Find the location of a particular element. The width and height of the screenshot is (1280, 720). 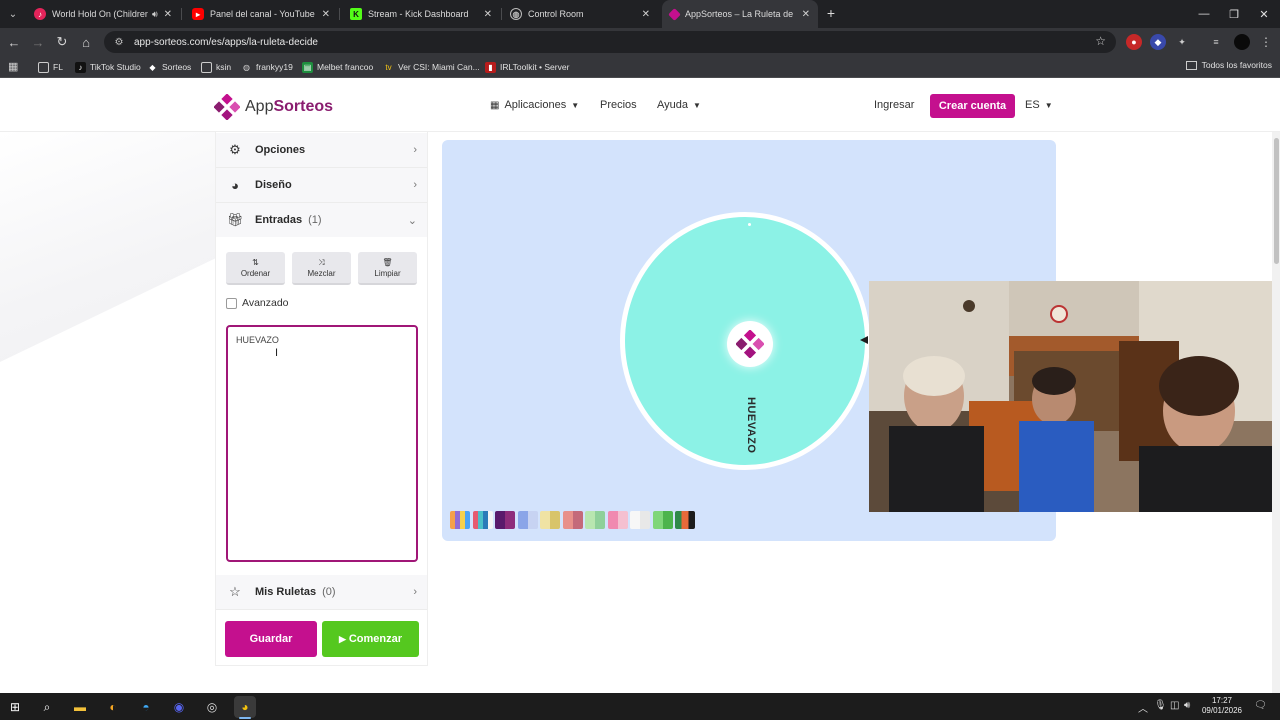

start-button: ▶ Comenzar is located at coordinates (370, 639).